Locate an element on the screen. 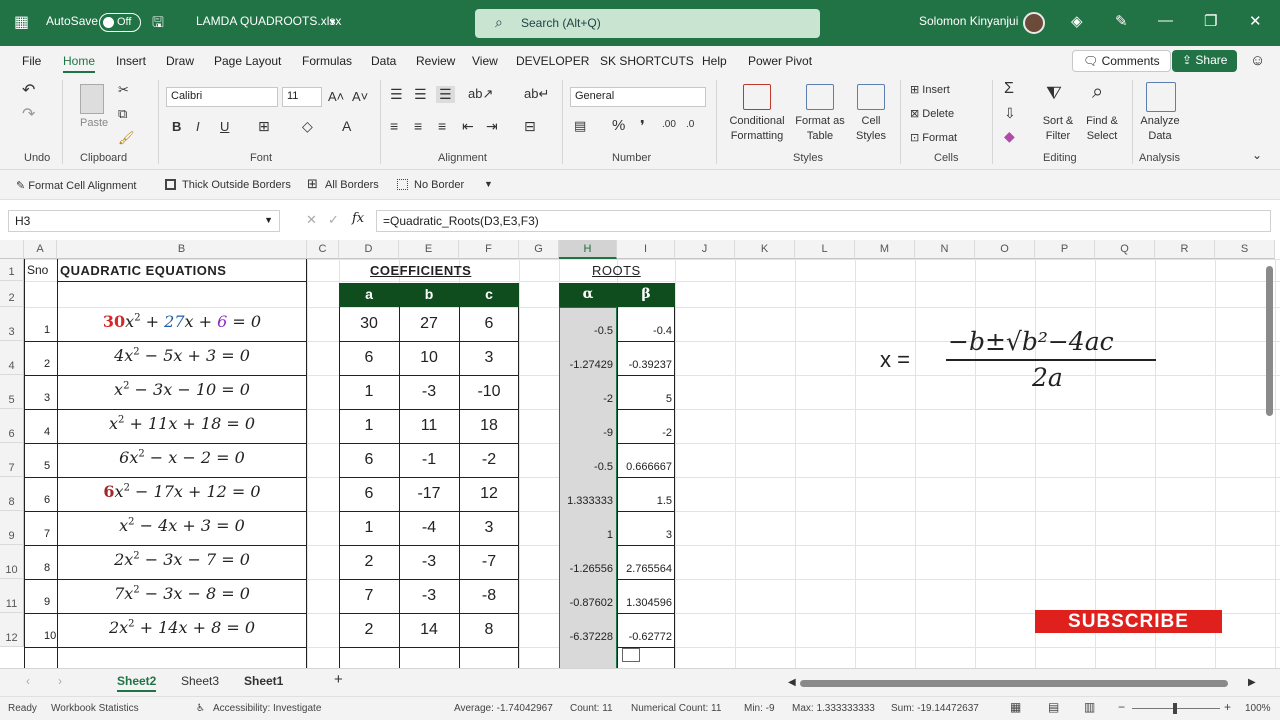  no-border-label: No Border is located at coordinates (439, 185).